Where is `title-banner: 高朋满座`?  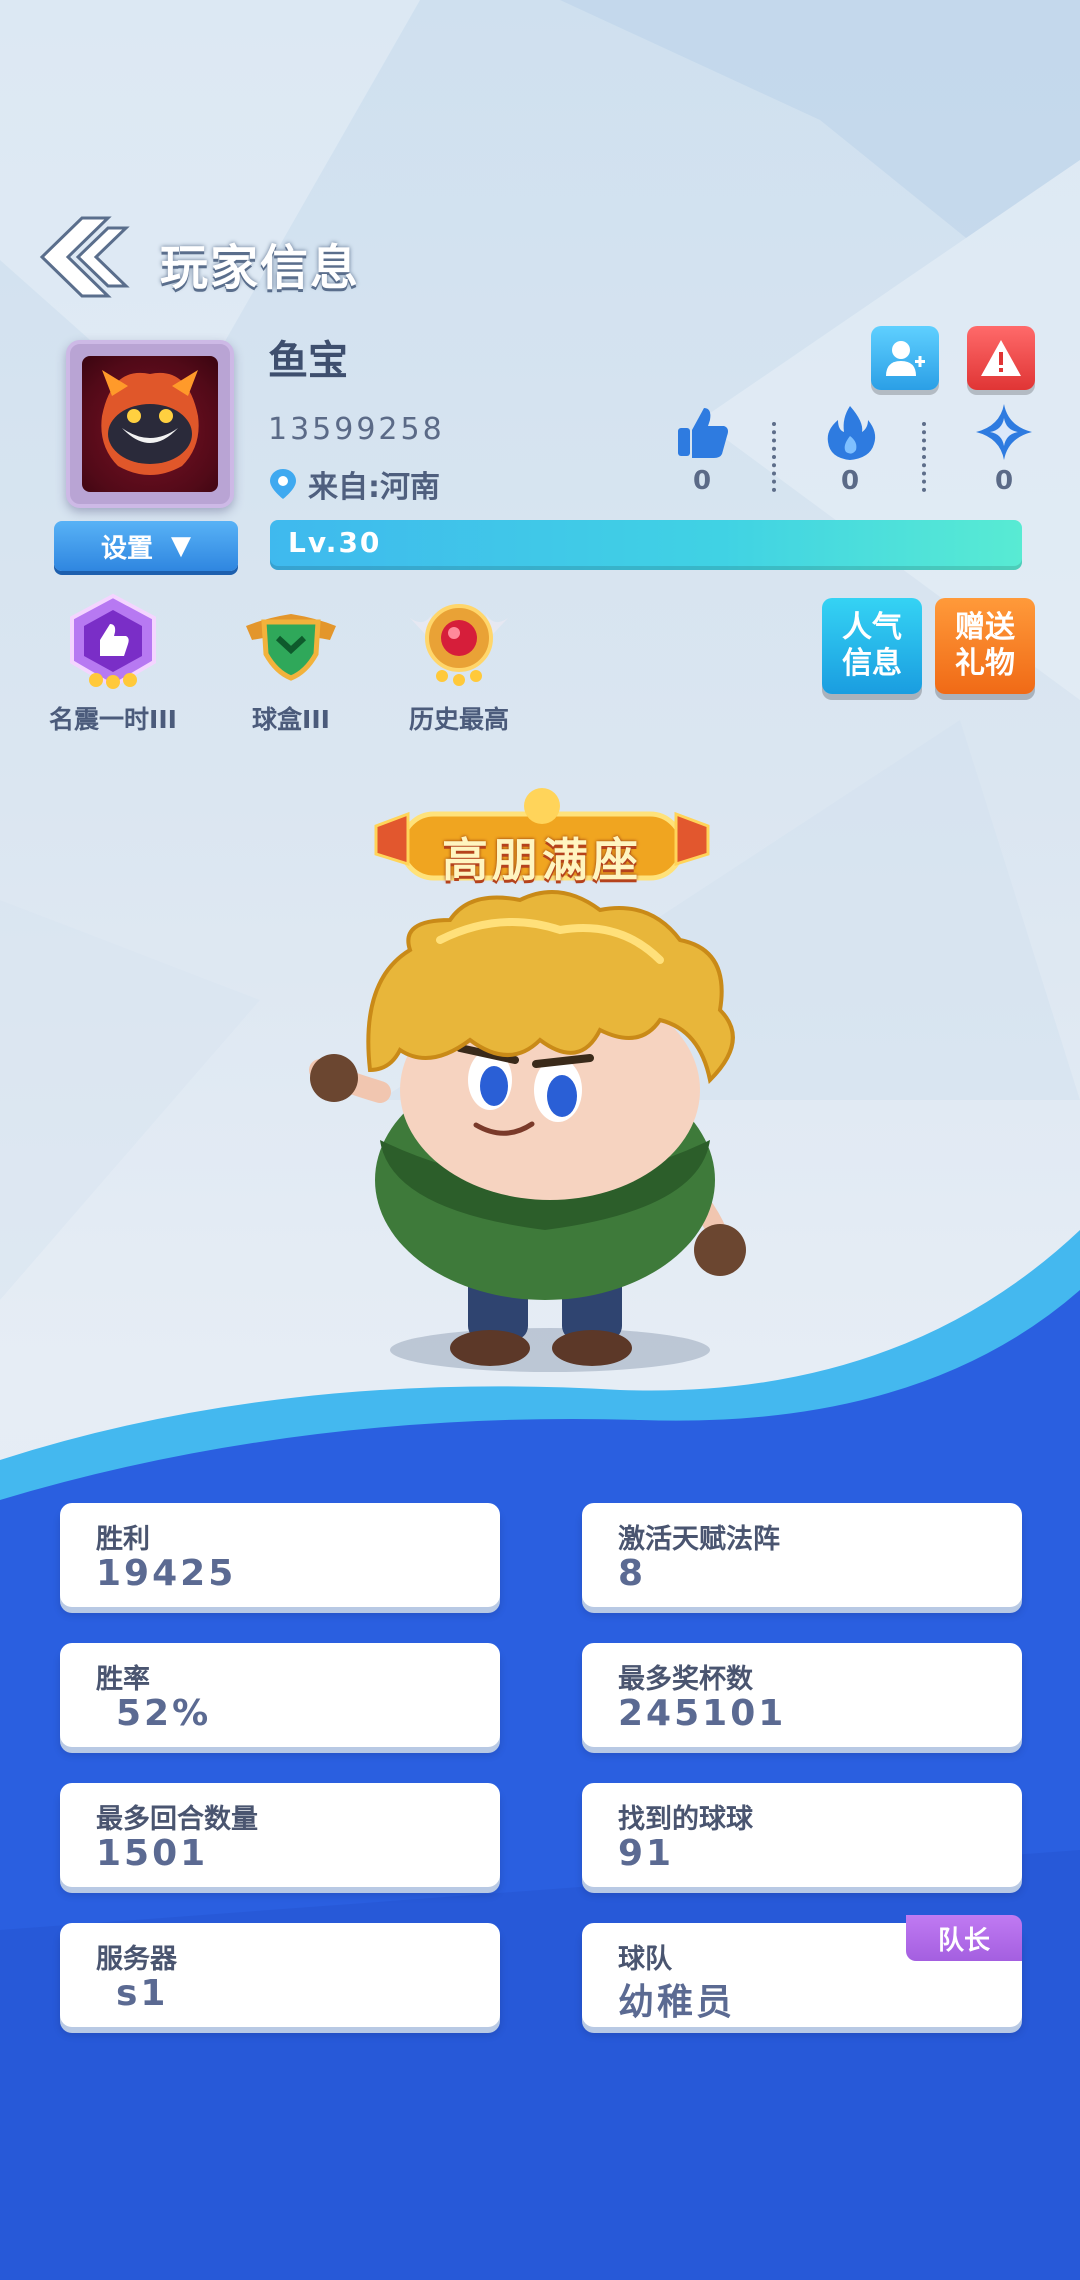 title-banner: 高朋满座 is located at coordinates (542, 835).